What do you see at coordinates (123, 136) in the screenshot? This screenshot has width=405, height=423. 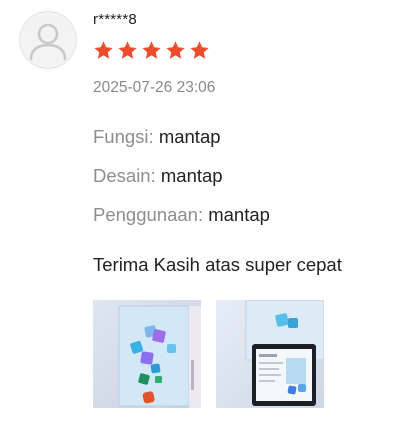 I see `attribute-key: Fungsi:` at bounding box center [123, 136].